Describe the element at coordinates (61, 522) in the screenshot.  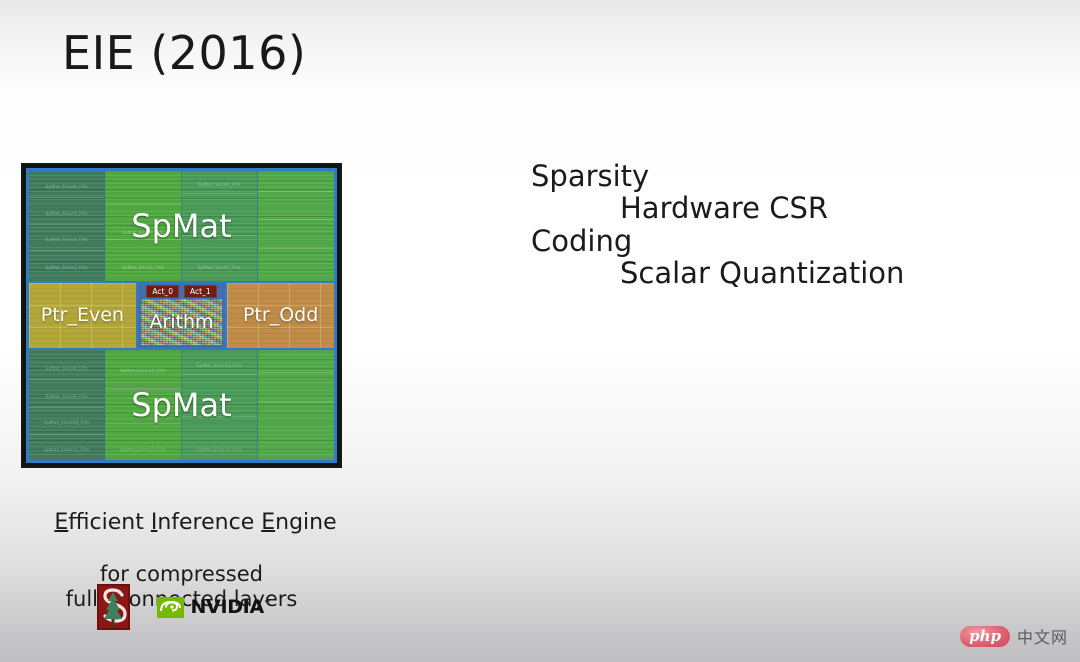
I see `caption-underline-e1: E` at that location.